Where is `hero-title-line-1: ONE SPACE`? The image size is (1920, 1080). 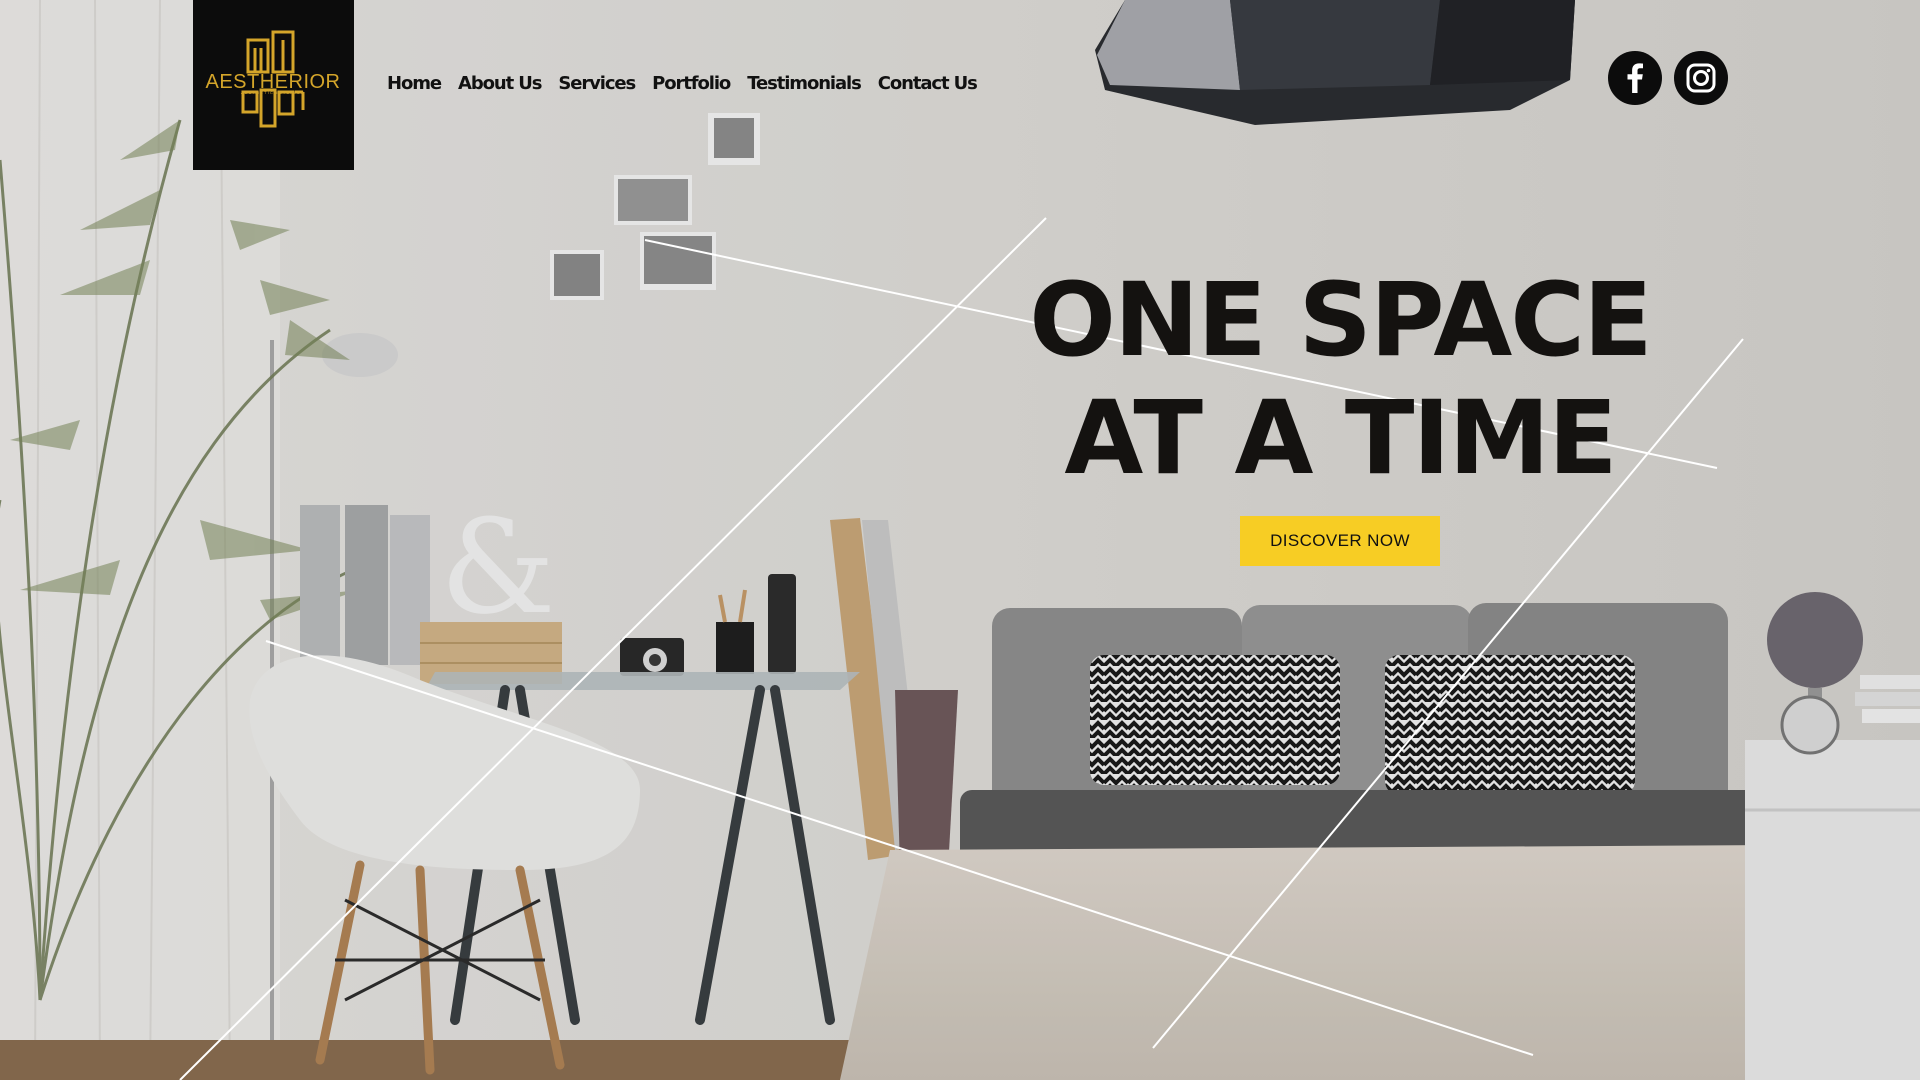 hero-title-line-1: ONE SPACE is located at coordinates (1341, 320).